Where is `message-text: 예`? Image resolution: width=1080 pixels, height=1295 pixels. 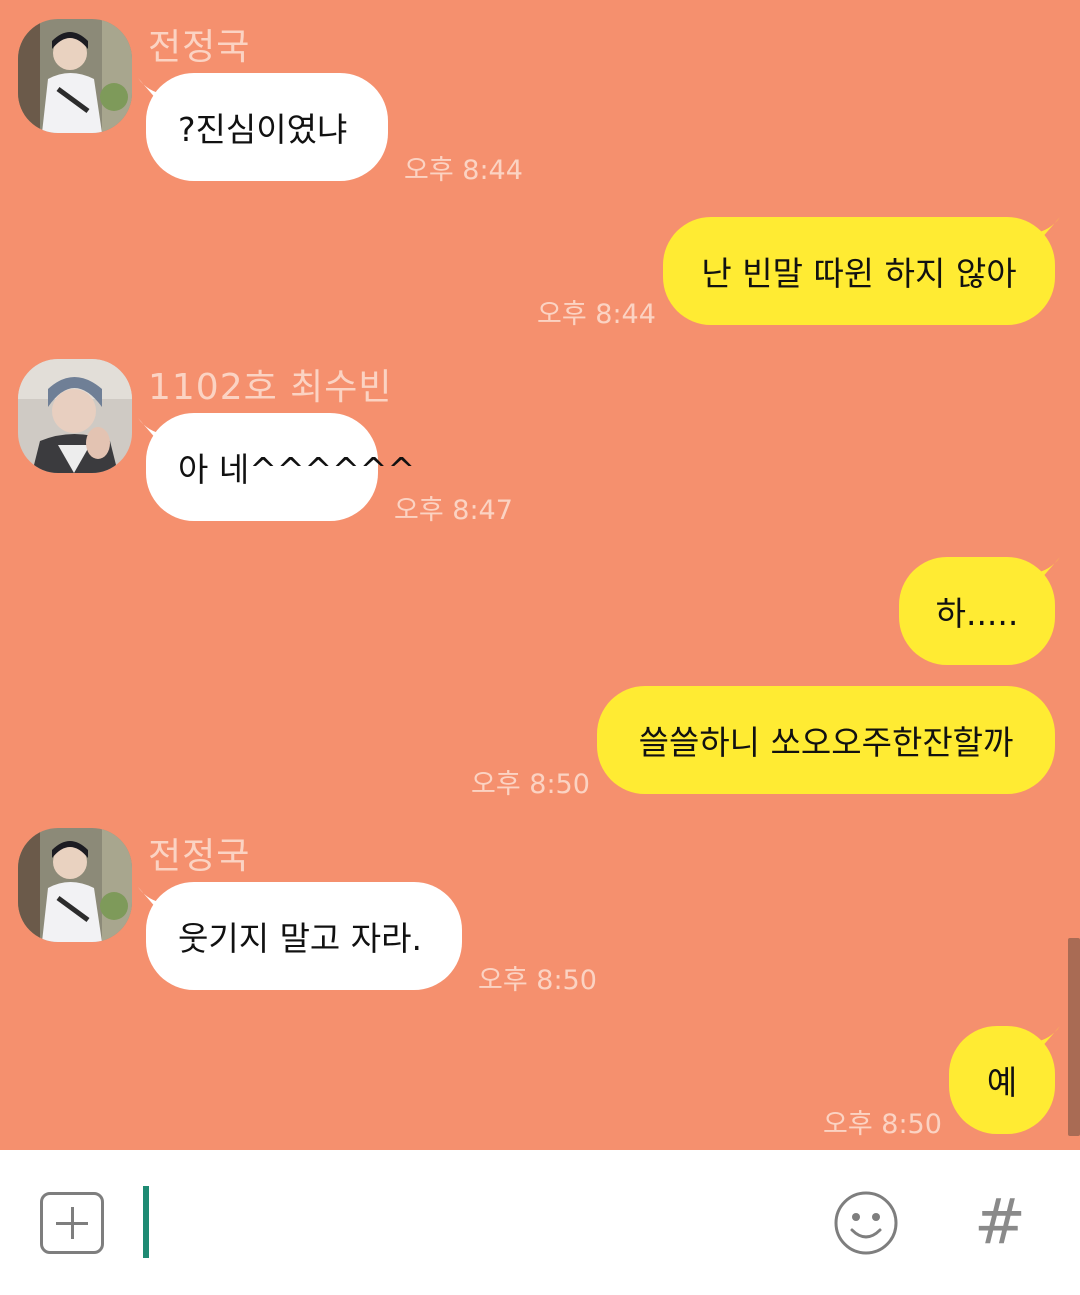
message-text: 예 is located at coordinates (1002, 1082).